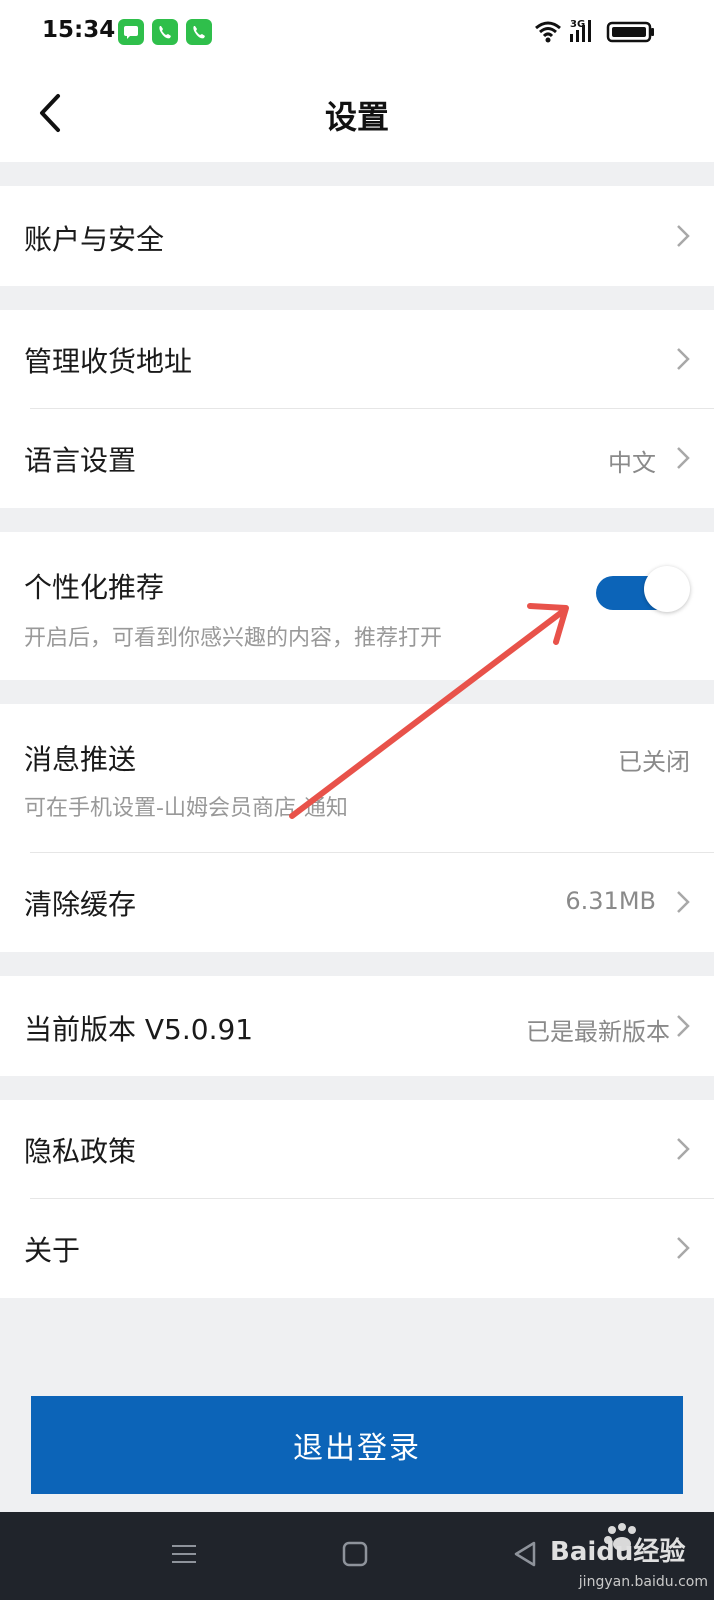 This screenshot has width=714, height=1600. What do you see at coordinates (357, 778) in the screenshot?
I see `push-row: 消息推送 可在手机设置-山姆会员商店-通知 已关闭` at bounding box center [357, 778].